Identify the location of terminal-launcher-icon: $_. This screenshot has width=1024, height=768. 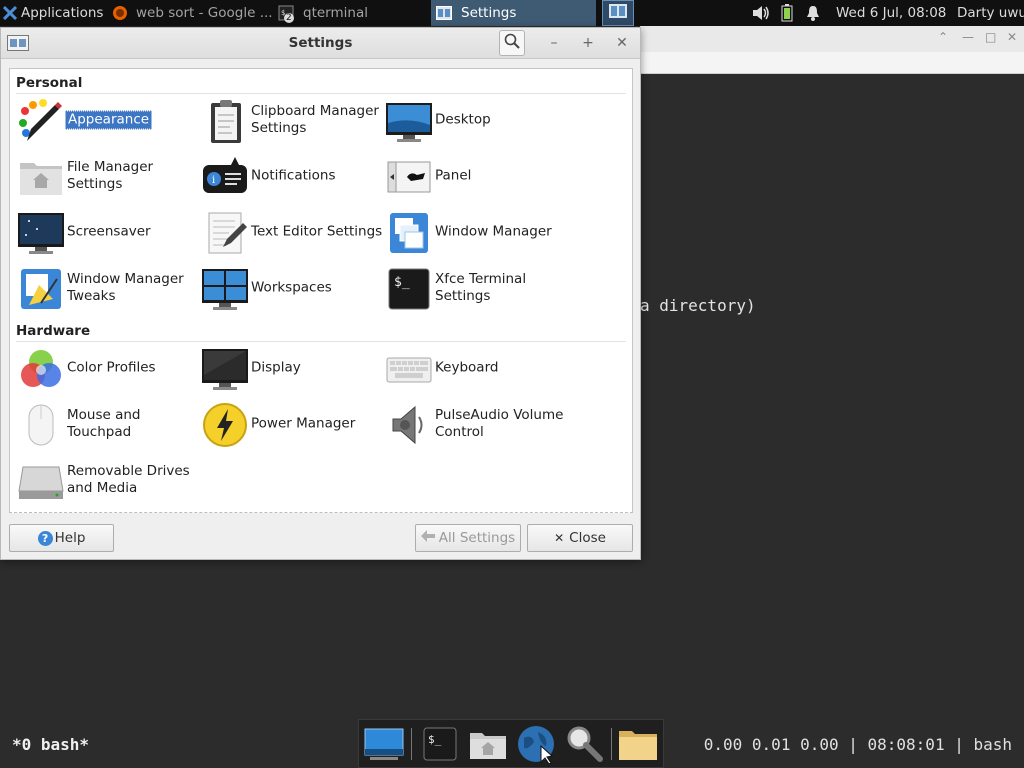
(440, 744).